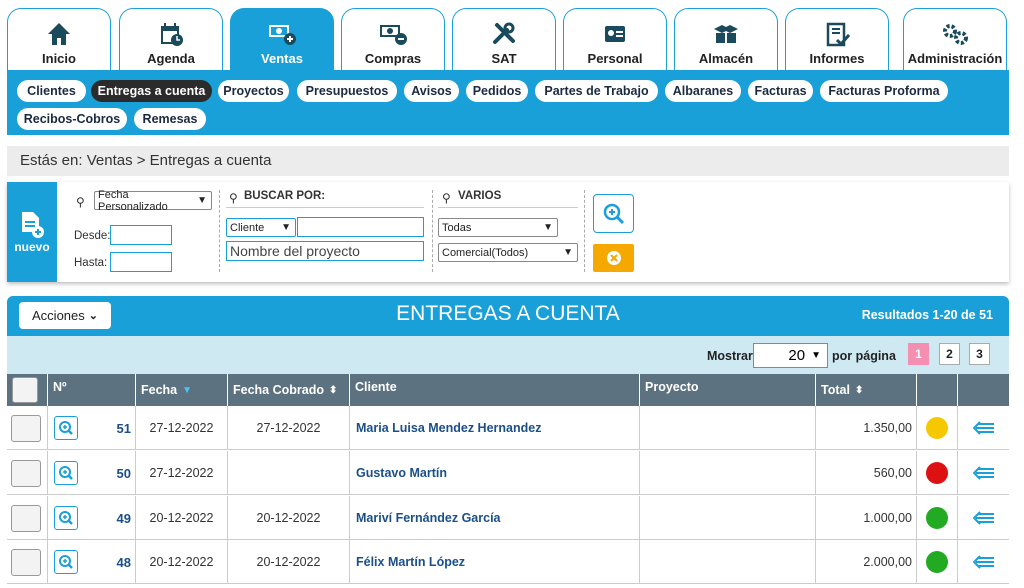 The height and width of the screenshot is (588, 1024). Describe the element at coordinates (187, 390) in the screenshot. I see `sort-desc-icon: ▼` at that location.